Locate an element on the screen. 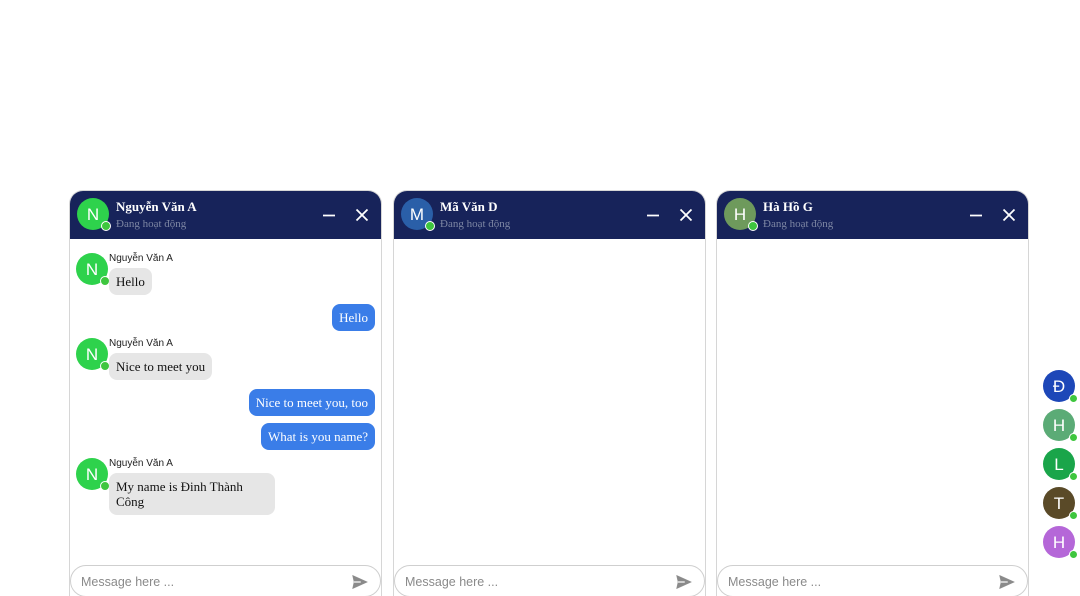 The width and height of the screenshot is (1080, 596). contact-bubble-l: L is located at coordinates (1060, 464).